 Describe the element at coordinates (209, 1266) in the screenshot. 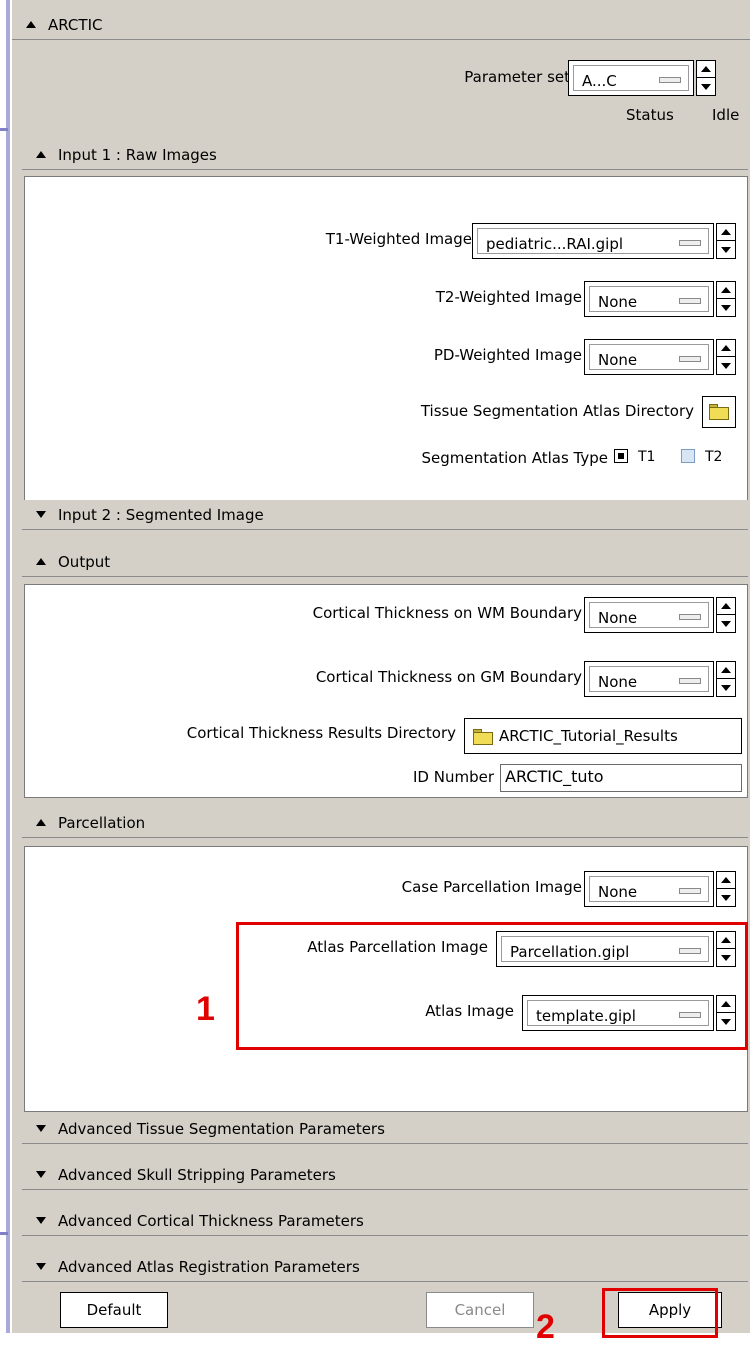

I see `advanced-atlas-title: Advanced Atlas Registration Parameters` at that location.